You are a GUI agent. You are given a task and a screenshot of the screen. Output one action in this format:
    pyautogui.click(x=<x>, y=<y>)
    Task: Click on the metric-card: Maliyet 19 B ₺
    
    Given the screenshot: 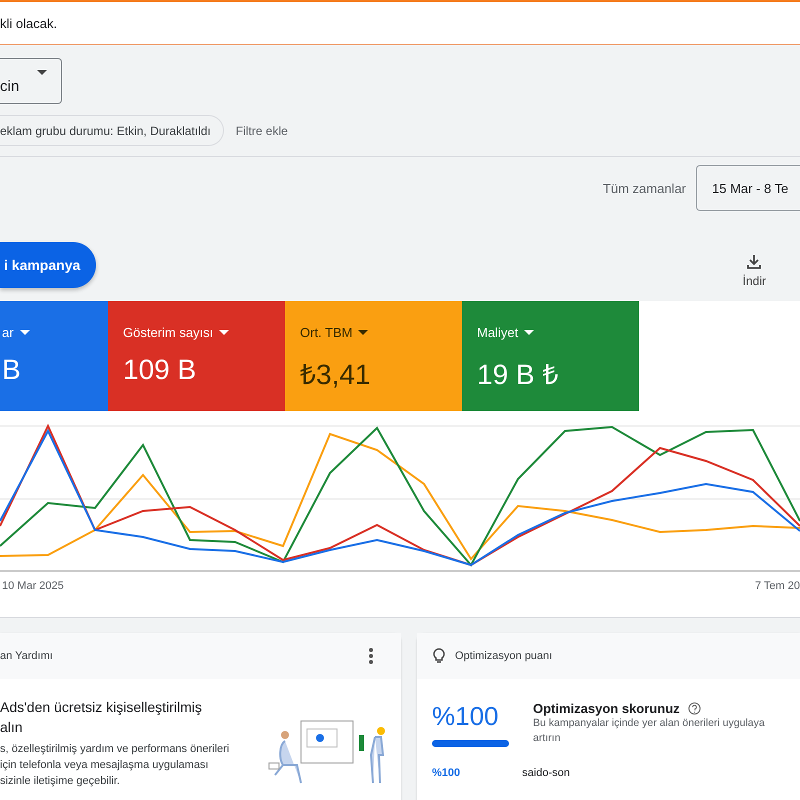 What is the action you would take?
    pyautogui.click(x=550, y=356)
    